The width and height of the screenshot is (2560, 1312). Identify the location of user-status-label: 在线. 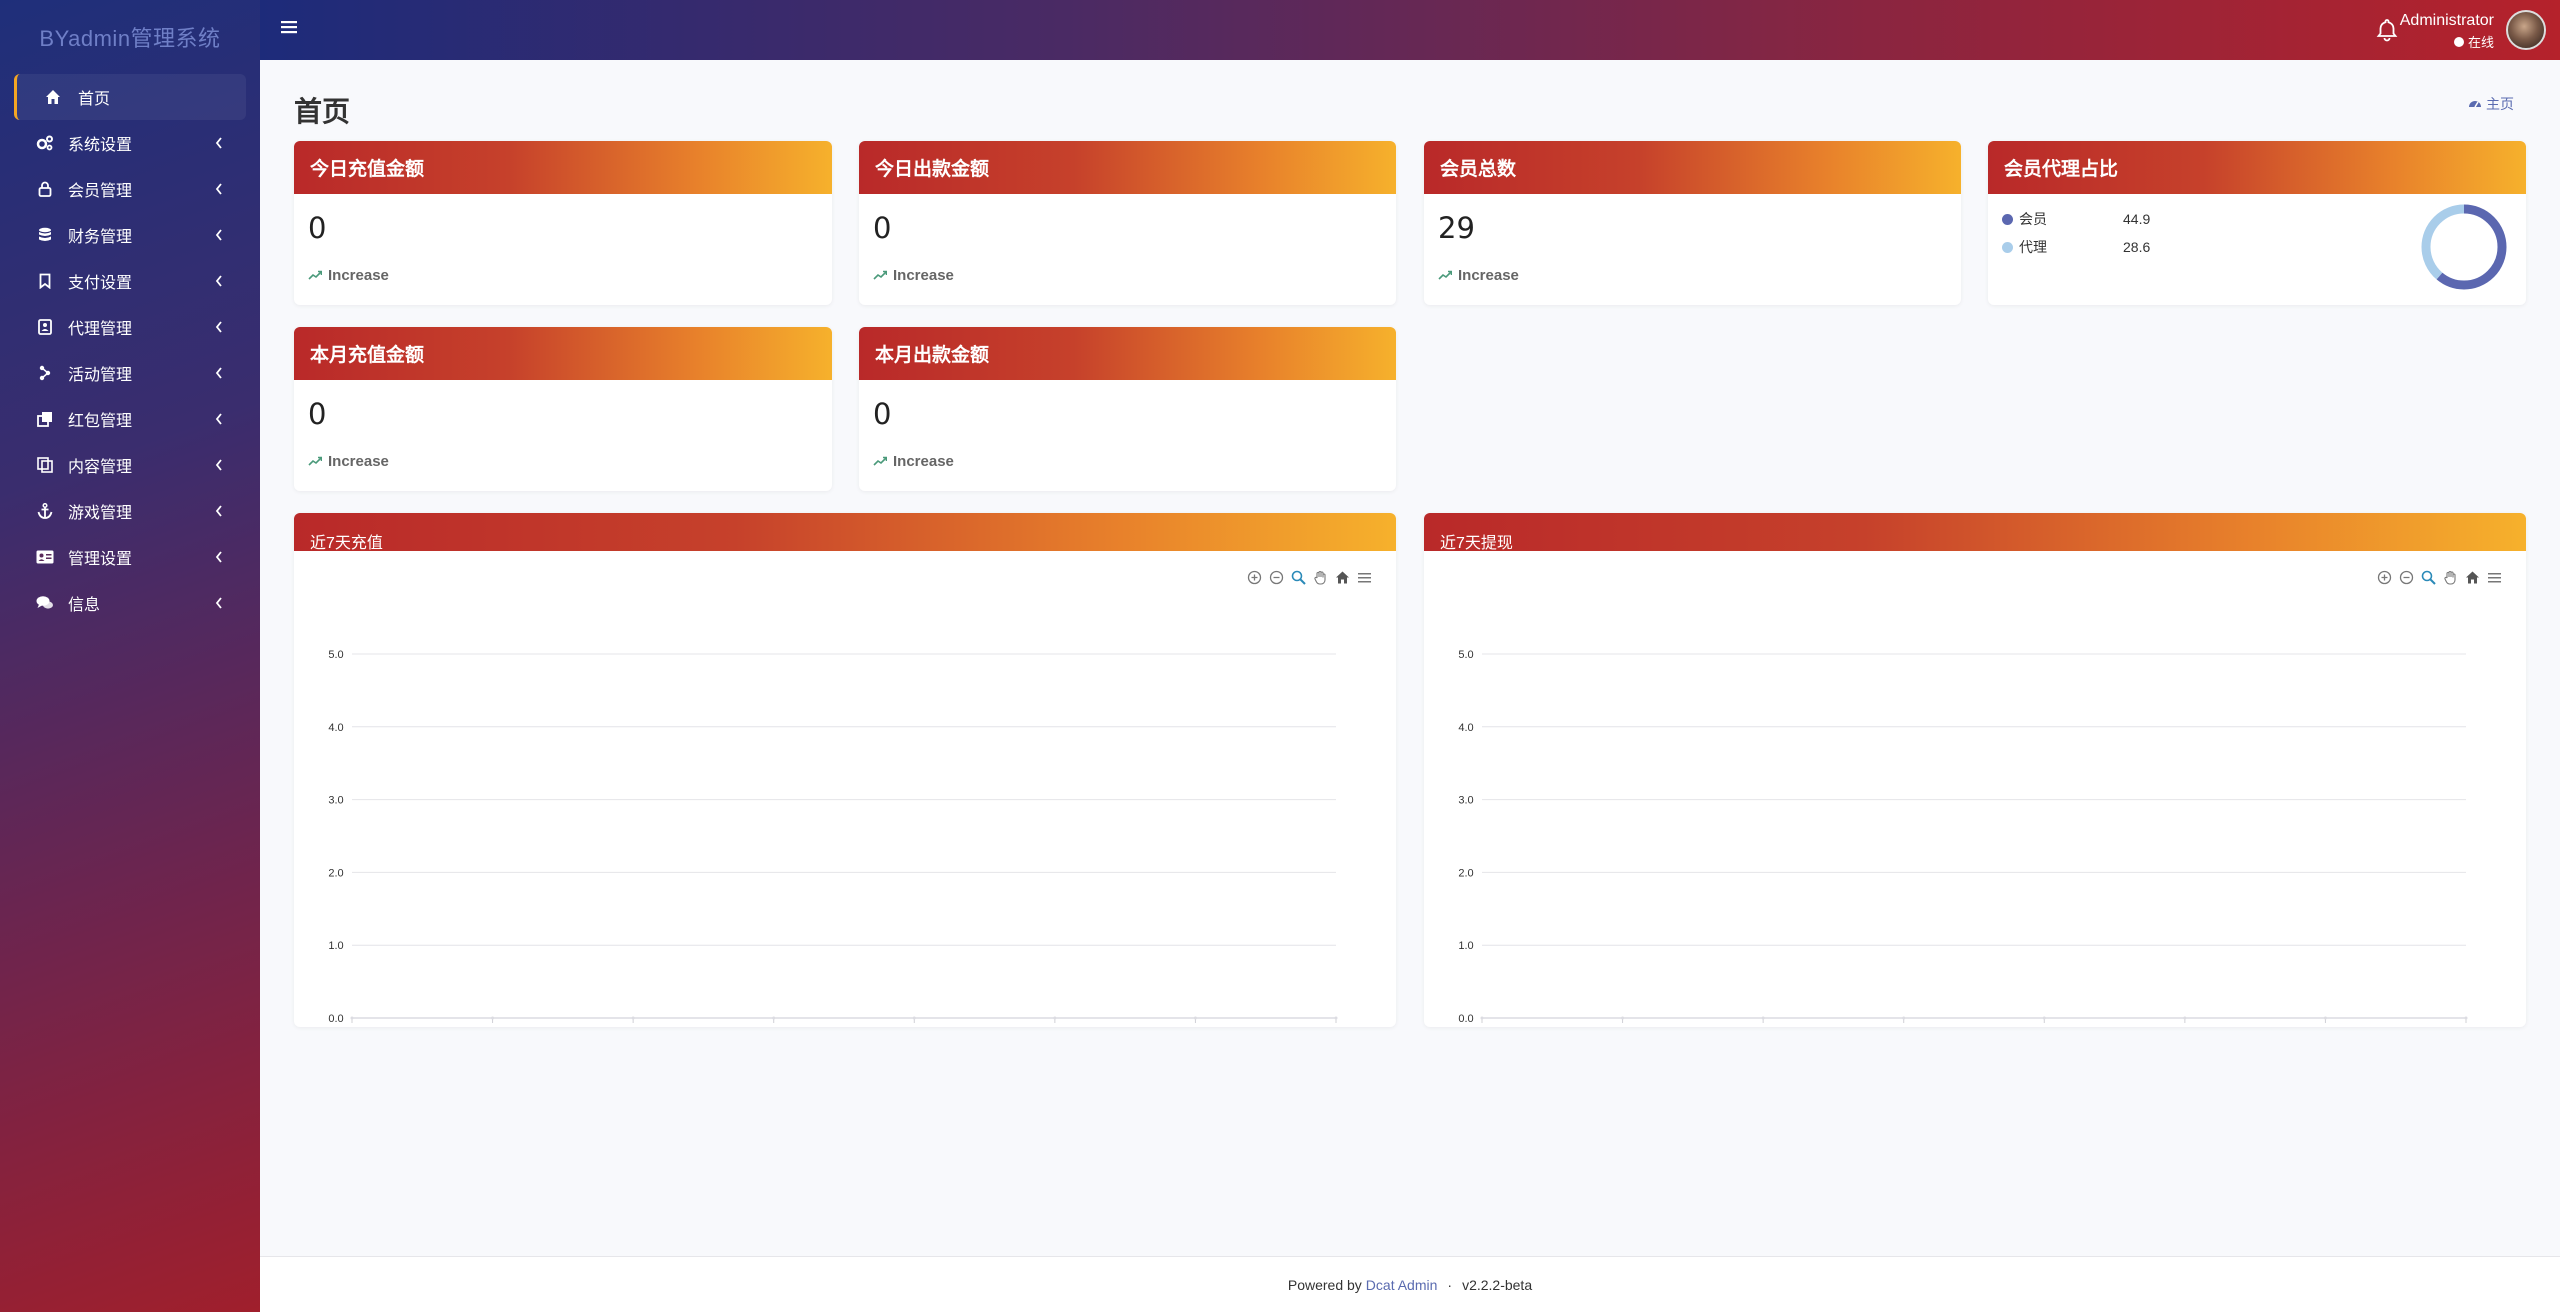
(2480, 42).